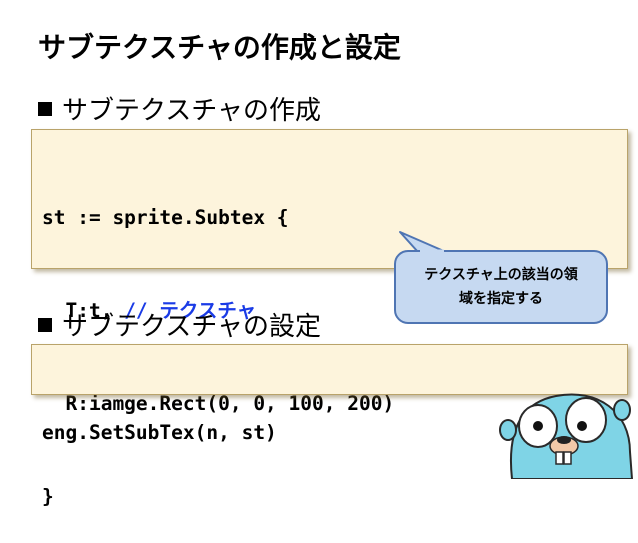 The height and width of the screenshot is (543, 638). I want to click on bullet-label: サブテクスチャの設定, so click(191, 327).